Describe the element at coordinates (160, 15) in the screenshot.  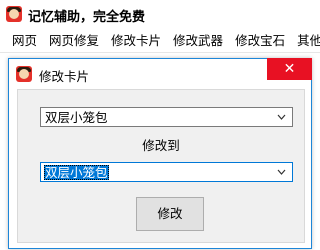
I see `app-title-bar: 记忆辅助，完全免费` at that location.